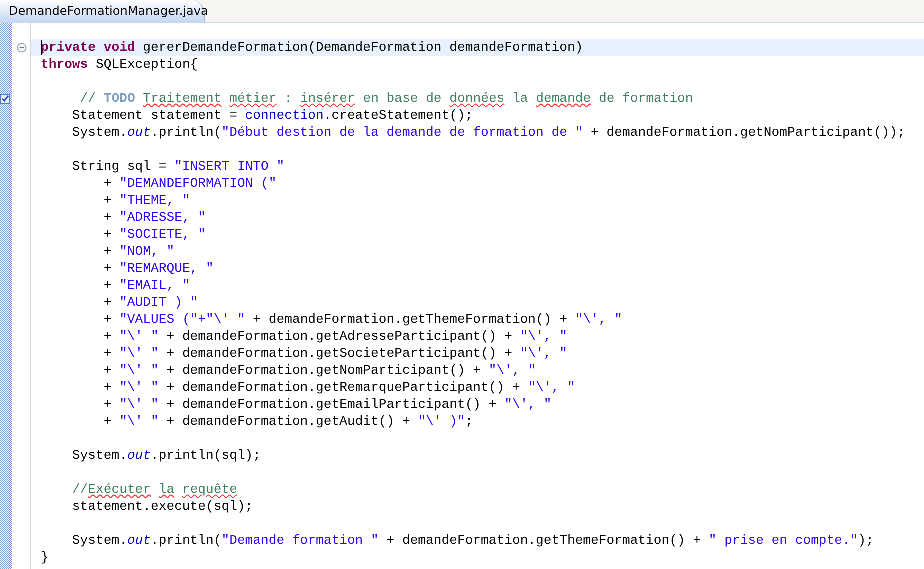  Describe the element at coordinates (120, 64) in the screenshot. I see `code-line: throws SQLException{` at that location.